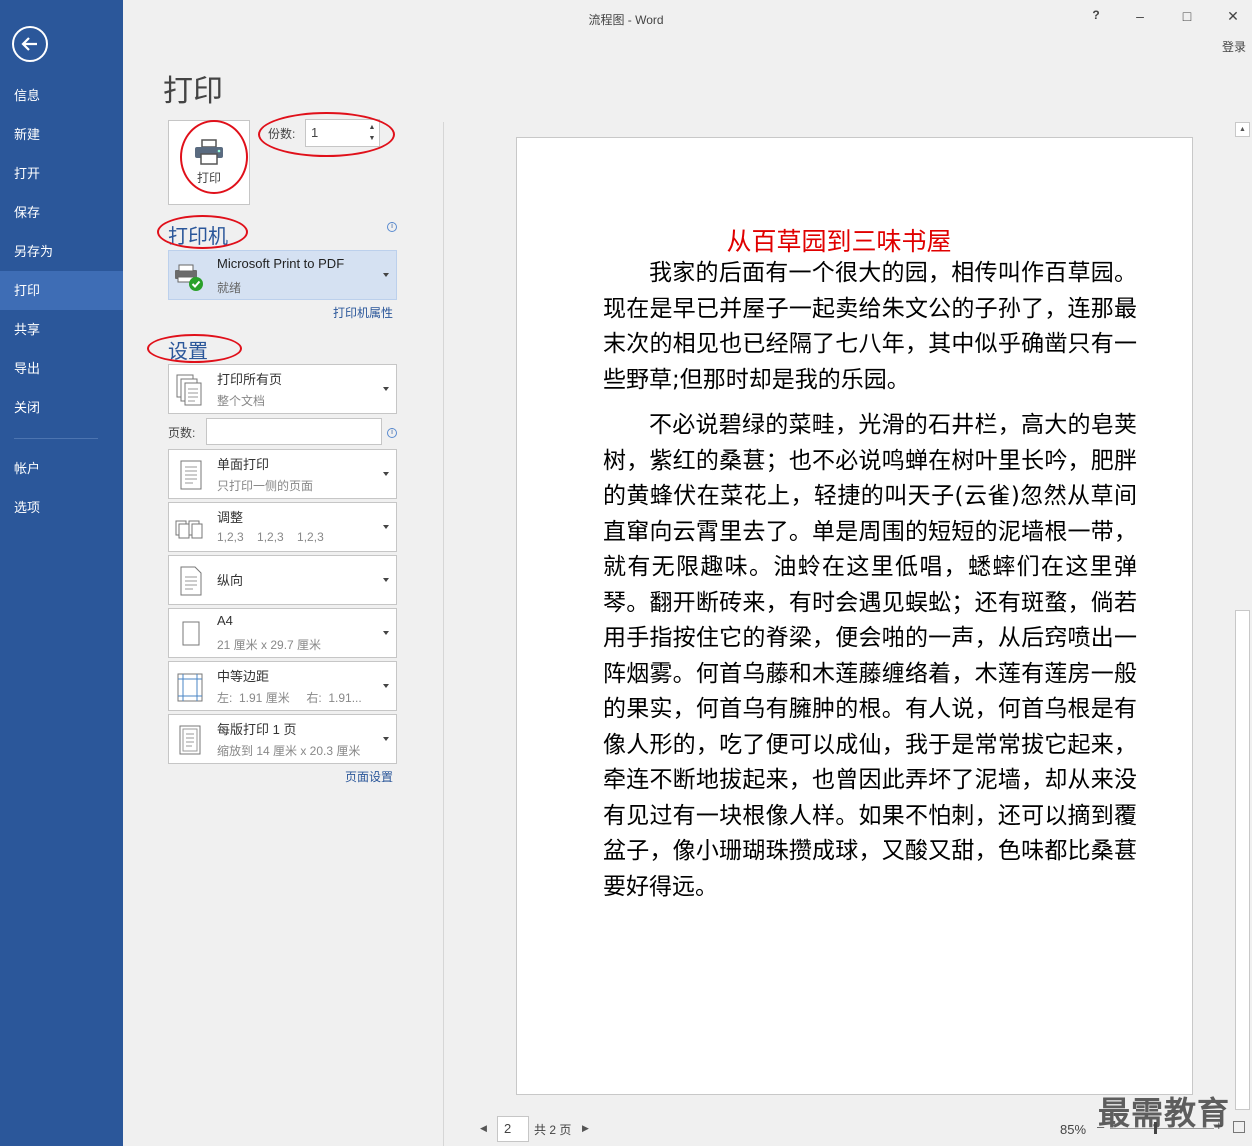 Image resolution: width=1252 pixels, height=1146 pixels. What do you see at coordinates (1073, 1129) in the screenshot?
I see `zoom-level: 85%` at bounding box center [1073, 1129].